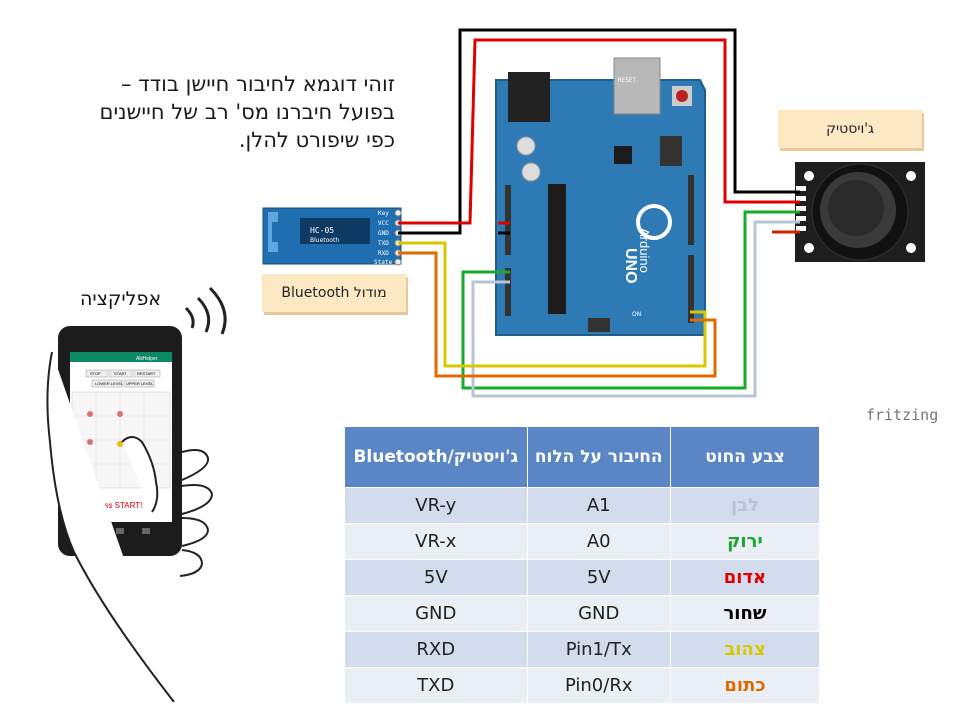 This screenshot has height=720, width=960. I want to click on bluetooth-module-label: מודול Bluetooth, so click(334, 293).